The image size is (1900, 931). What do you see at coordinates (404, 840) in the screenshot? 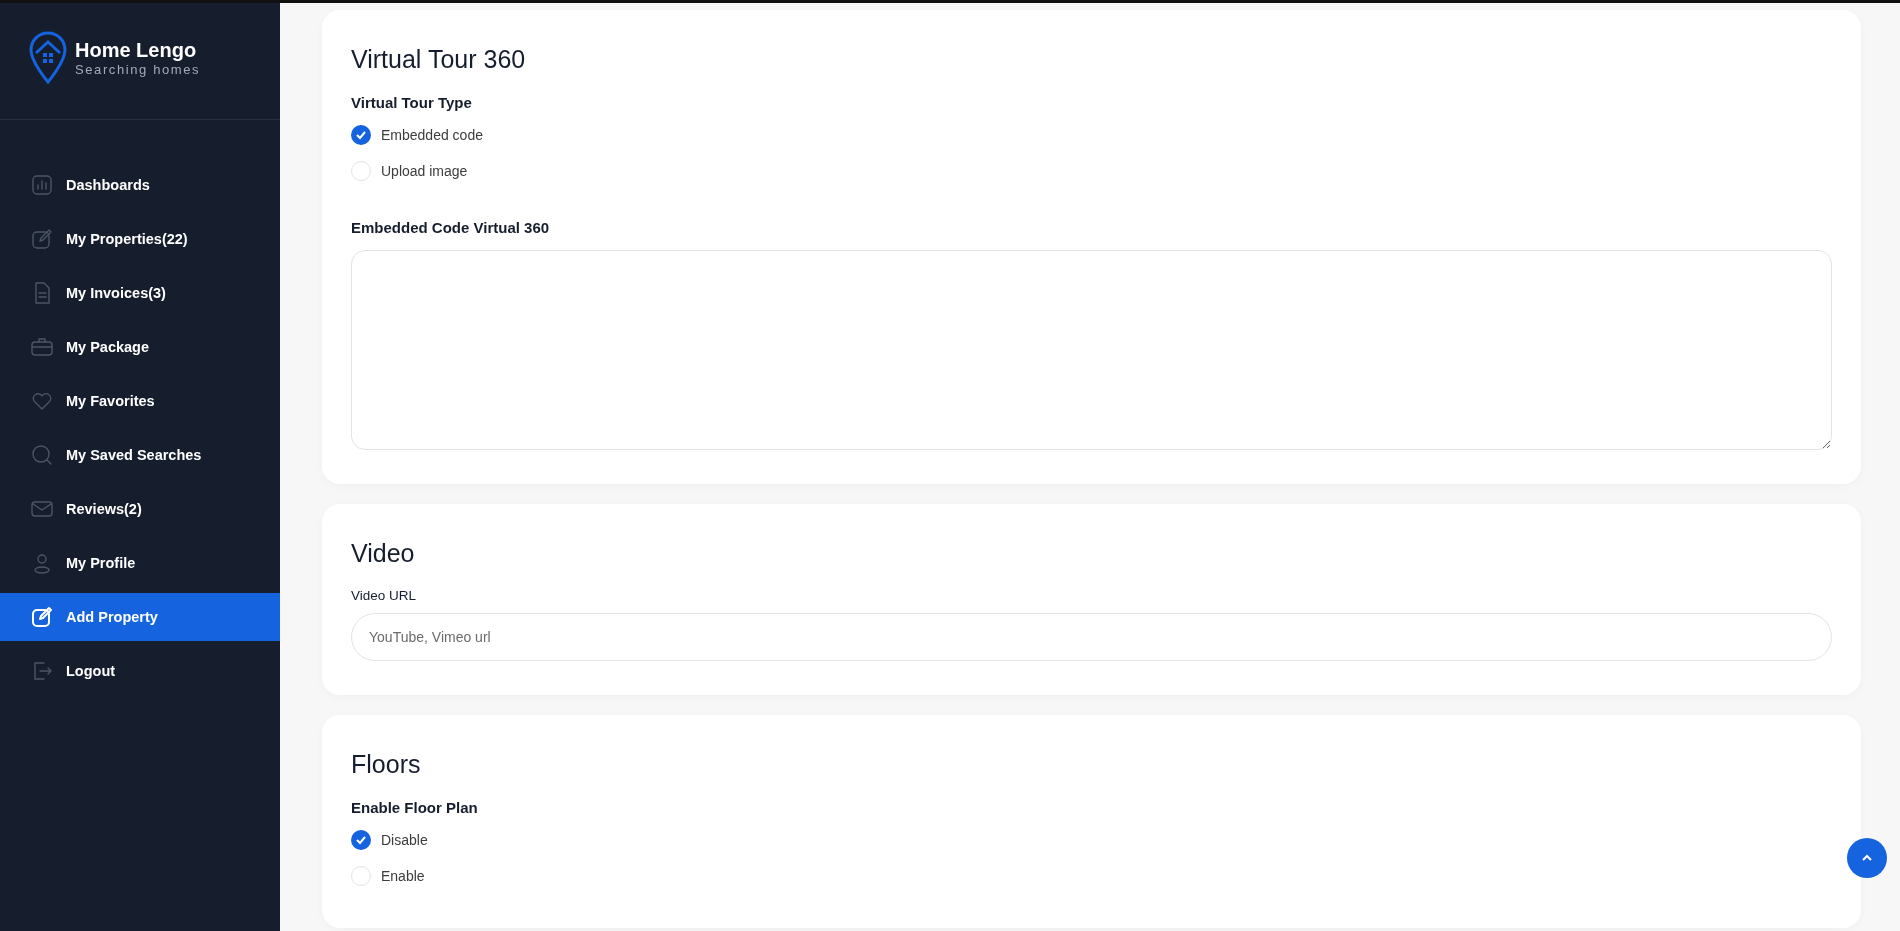
I see `radio-label: Disable` at bounding box center [404, 840].